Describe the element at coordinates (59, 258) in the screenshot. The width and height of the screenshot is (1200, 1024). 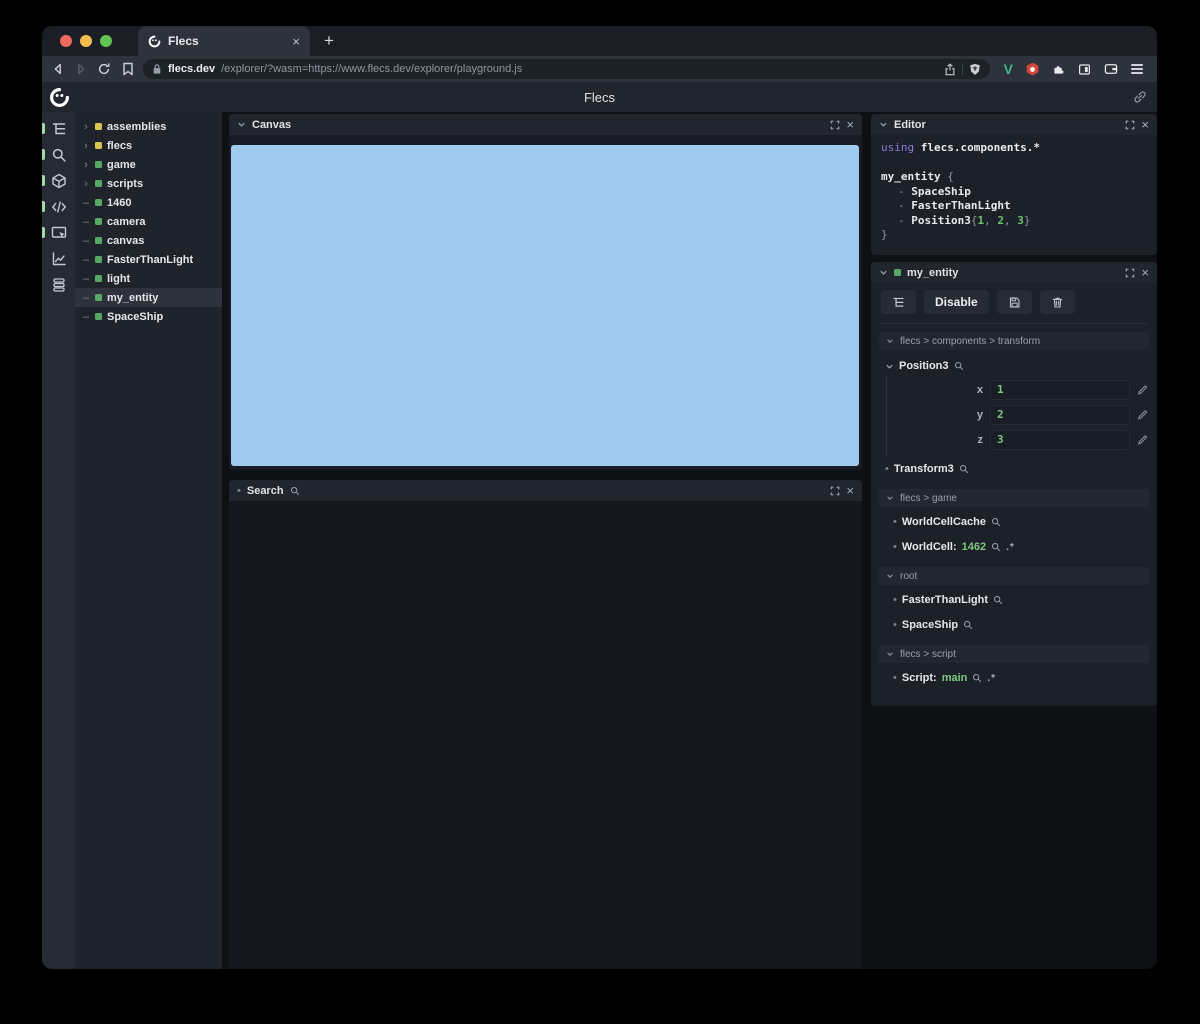
I see `sidebar-item-stats-chart-icon` at that location.